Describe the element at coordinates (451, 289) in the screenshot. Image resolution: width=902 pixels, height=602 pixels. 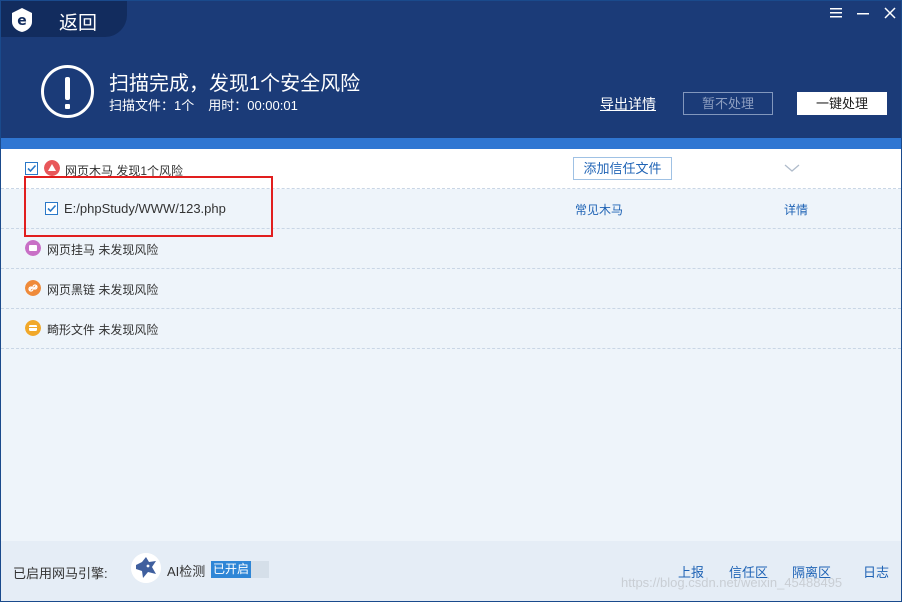
I see `risk-category-row: 网页黑链 未发现风险` at that location.